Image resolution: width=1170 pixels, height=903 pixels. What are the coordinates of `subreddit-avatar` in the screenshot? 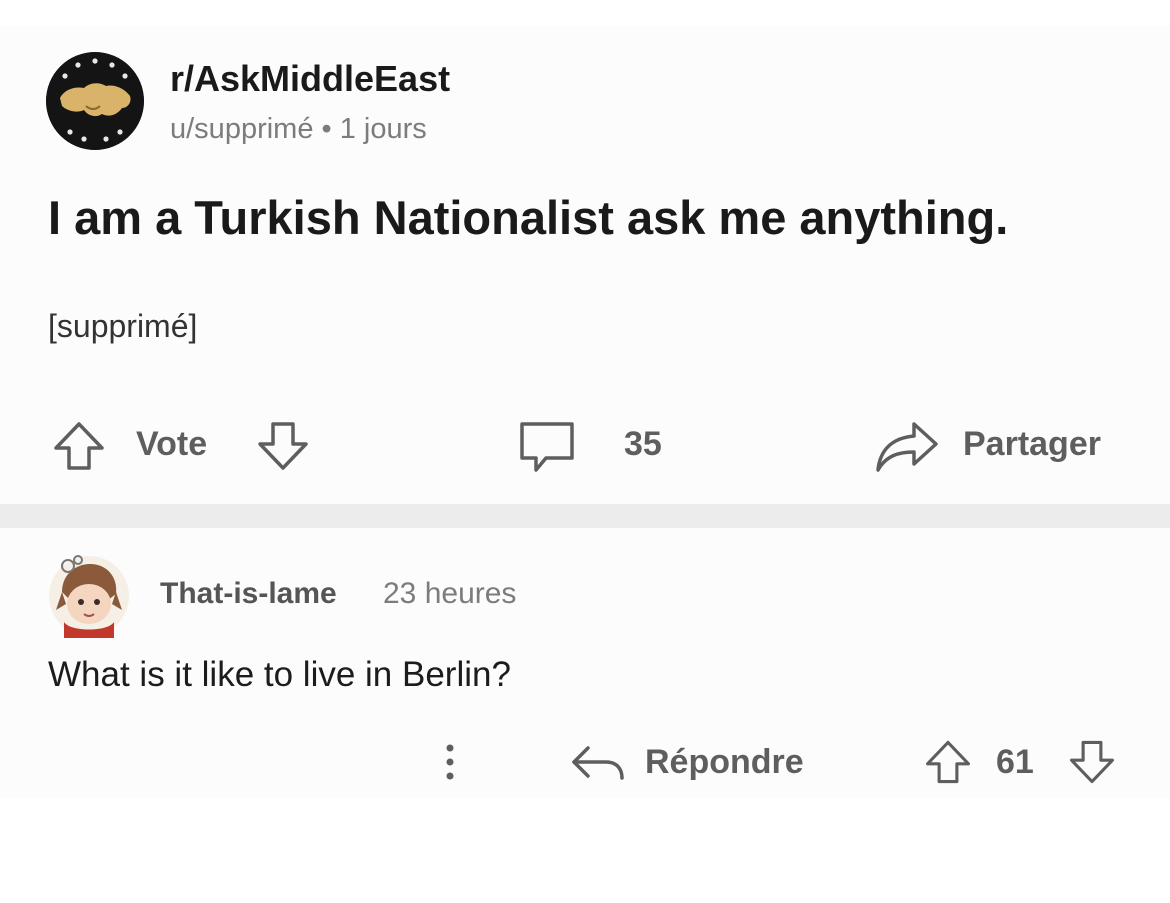 It's located at (95, 101).